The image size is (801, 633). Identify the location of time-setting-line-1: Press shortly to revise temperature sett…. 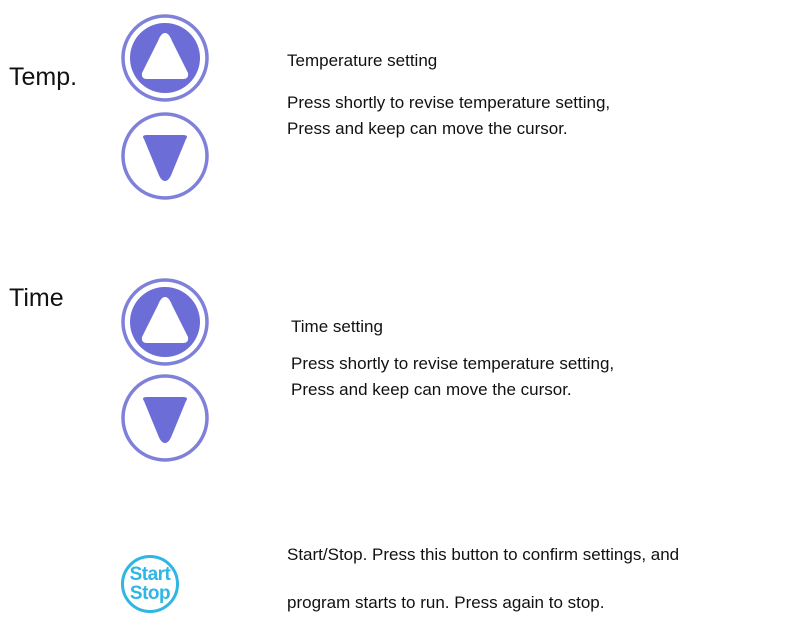
(453, 363).